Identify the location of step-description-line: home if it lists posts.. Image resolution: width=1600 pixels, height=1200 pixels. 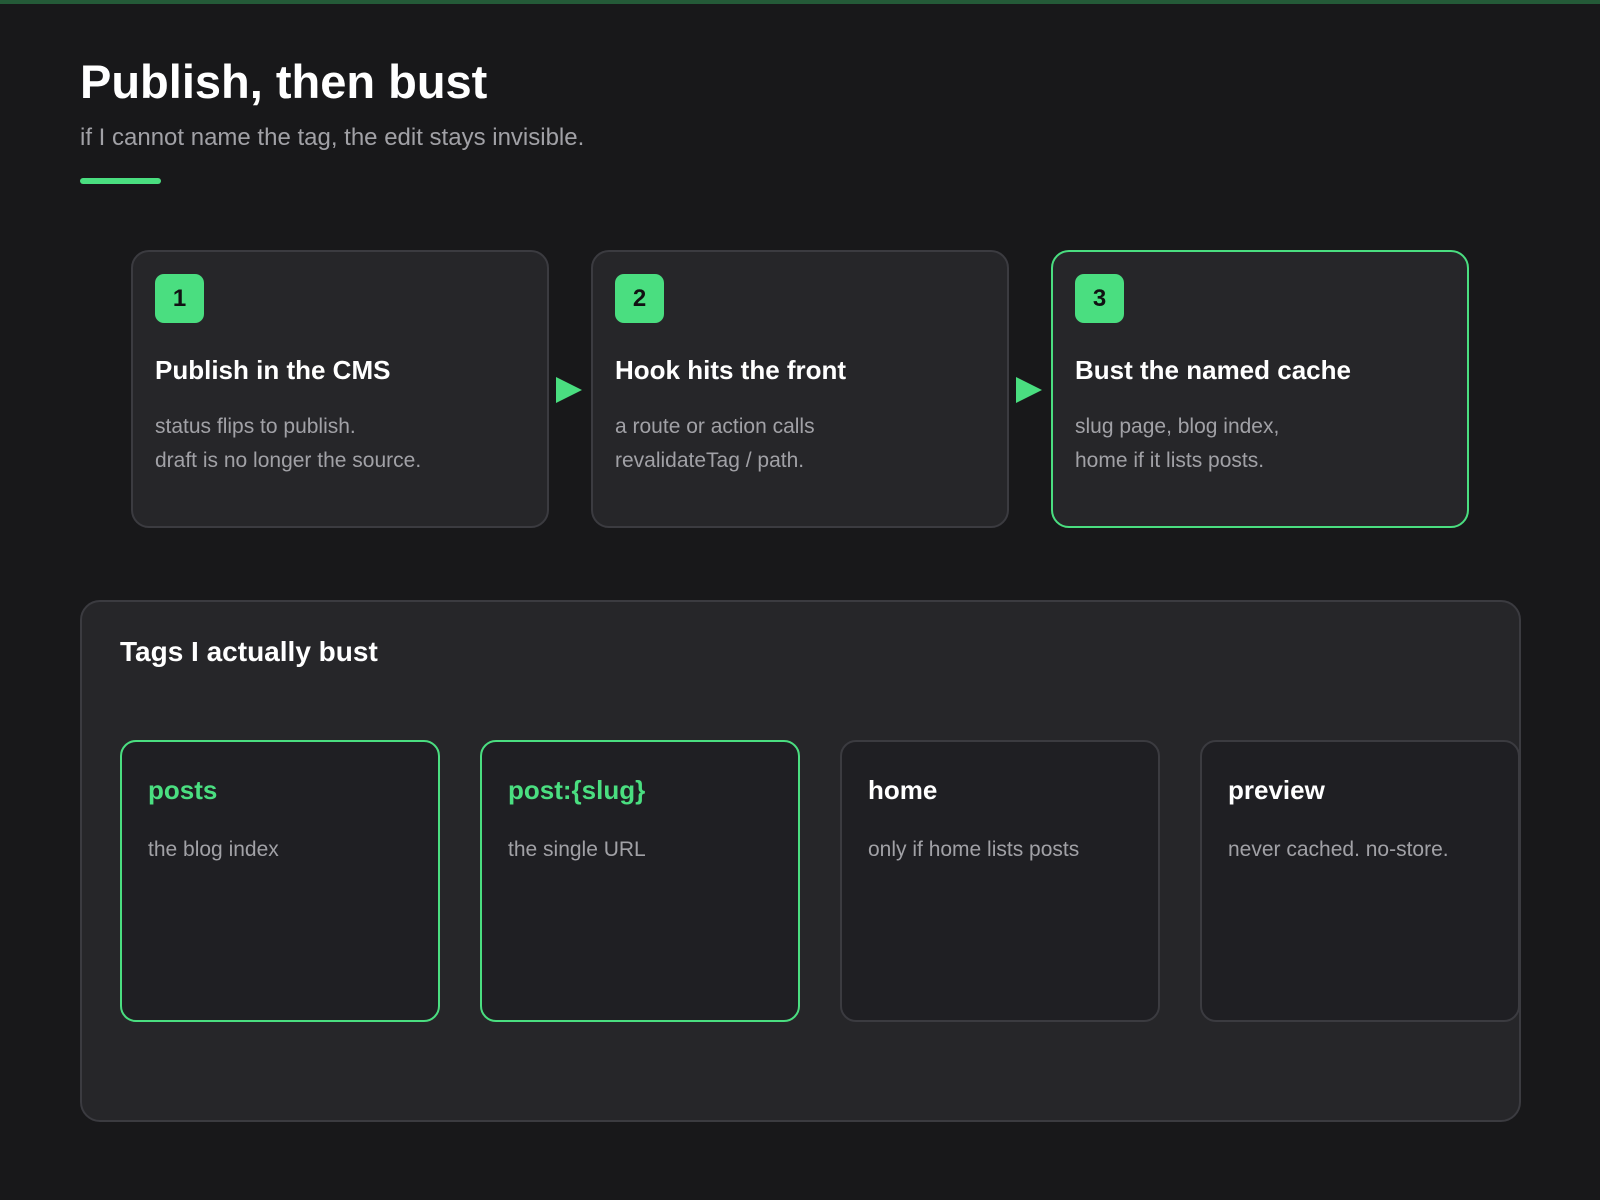
(1170, 460).